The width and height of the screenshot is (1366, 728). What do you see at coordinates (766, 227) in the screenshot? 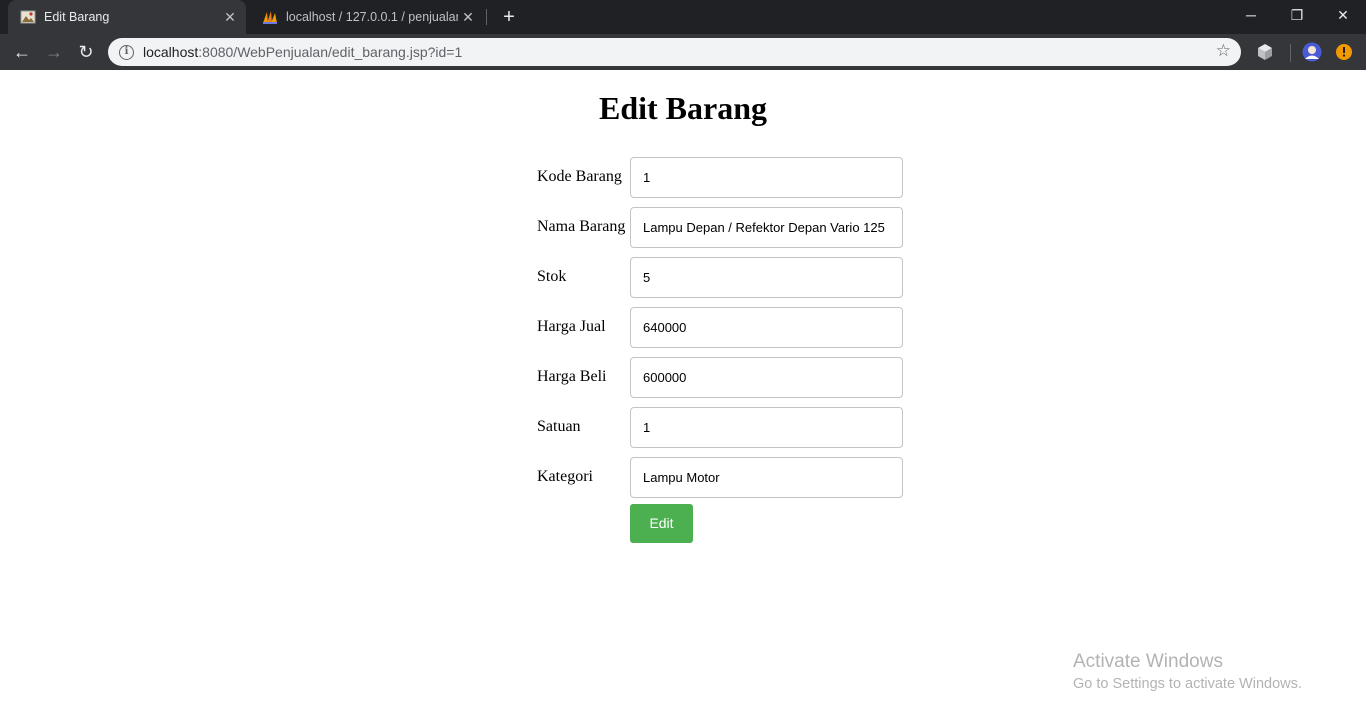
I see `nama-barang-input: Lampu Depan / Refektor Depan Vario 125` at bounding box center [766, 227].